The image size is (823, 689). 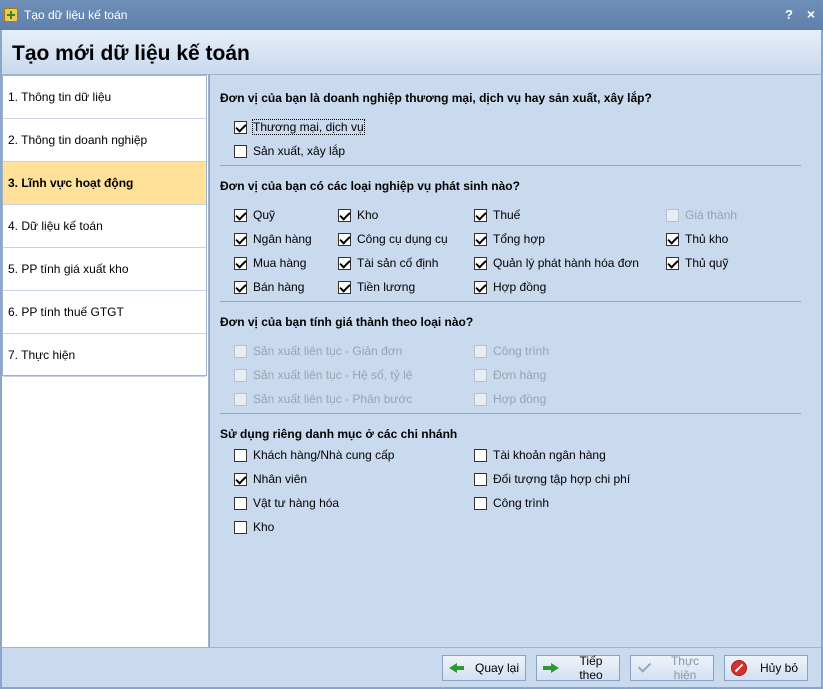 What do you see at coordinates (510, 399) in the screenshot?
I see `checkbox-costing-contract: Hợp đồng` at bounding box center [510, 399].